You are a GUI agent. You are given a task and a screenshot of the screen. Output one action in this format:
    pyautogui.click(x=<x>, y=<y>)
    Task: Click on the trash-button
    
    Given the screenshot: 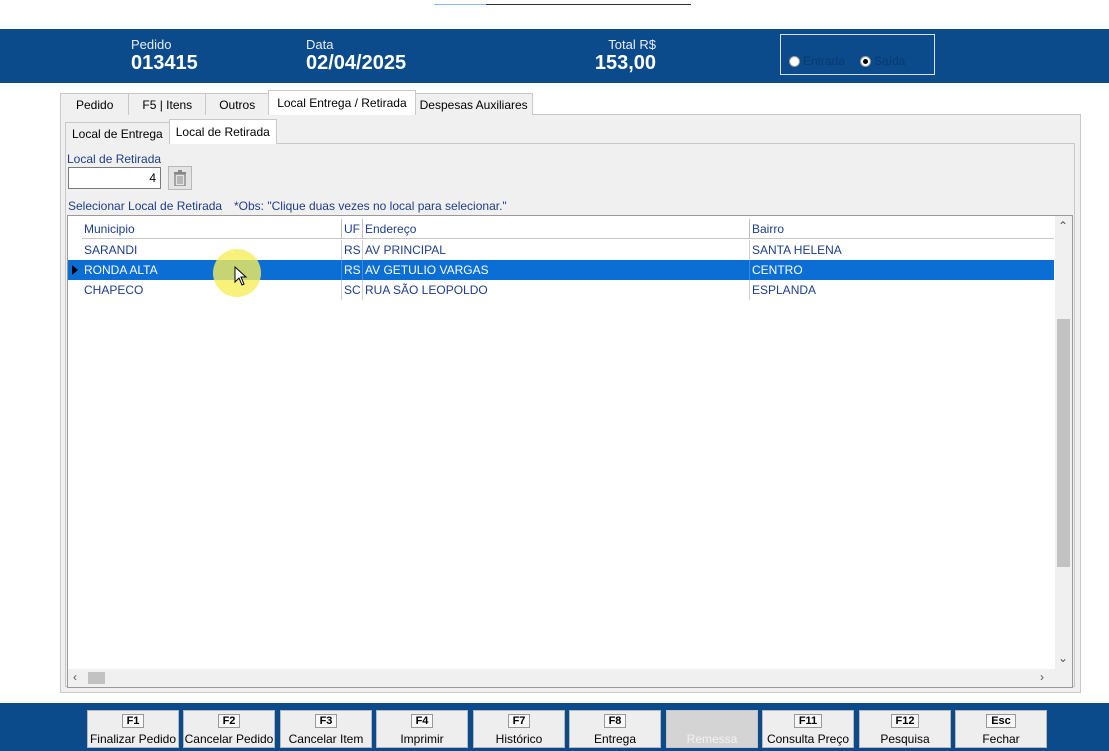 What is the action you would take?
    pyautogui.click(x=180, y=178)
    